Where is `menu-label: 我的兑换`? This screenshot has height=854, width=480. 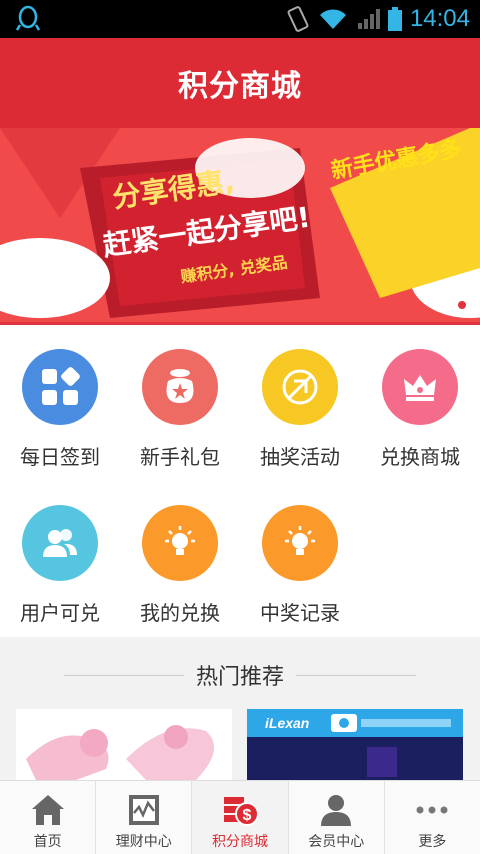
menu-label: 我的兑换 is located at coordinates (180, 613).